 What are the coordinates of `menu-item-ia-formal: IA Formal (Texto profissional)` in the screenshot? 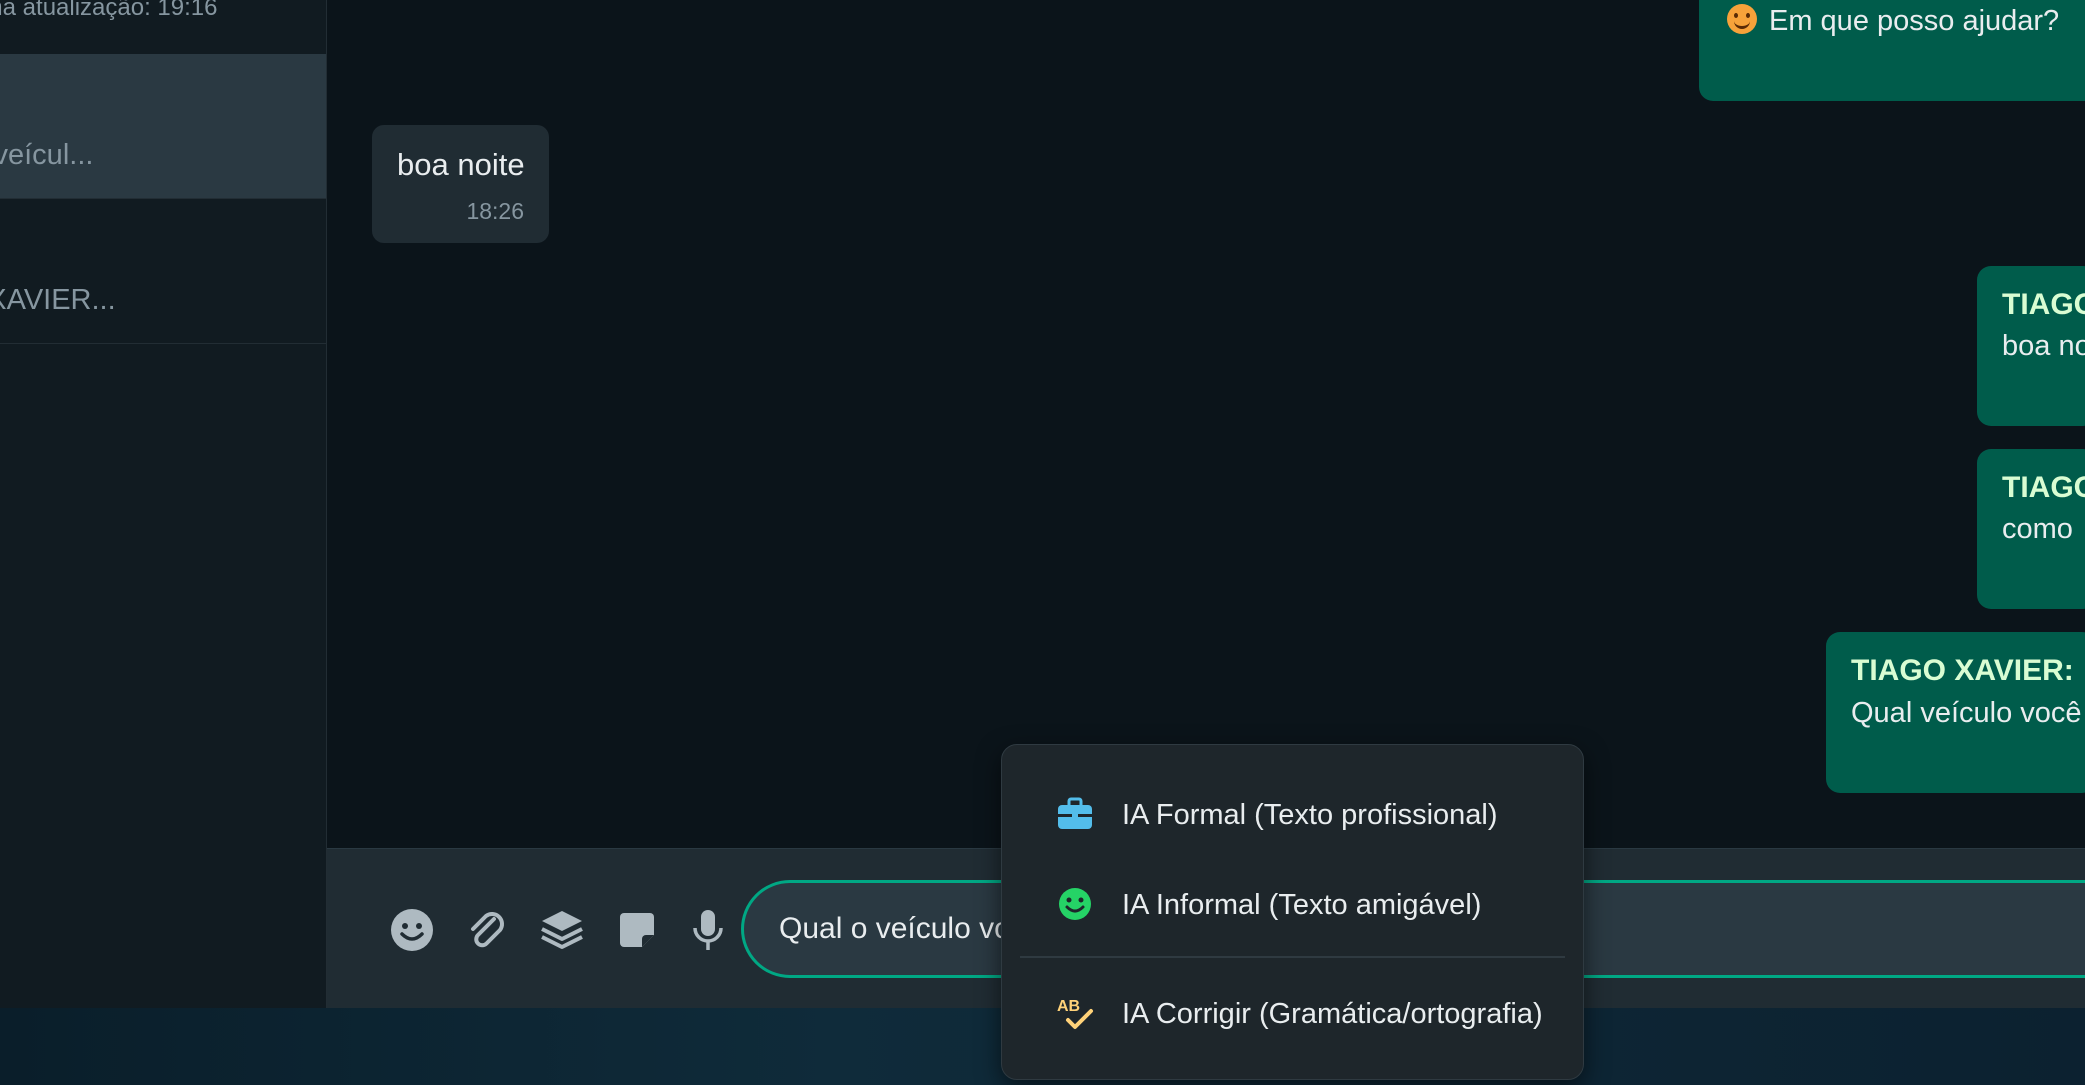 It's located at (1292, 815).